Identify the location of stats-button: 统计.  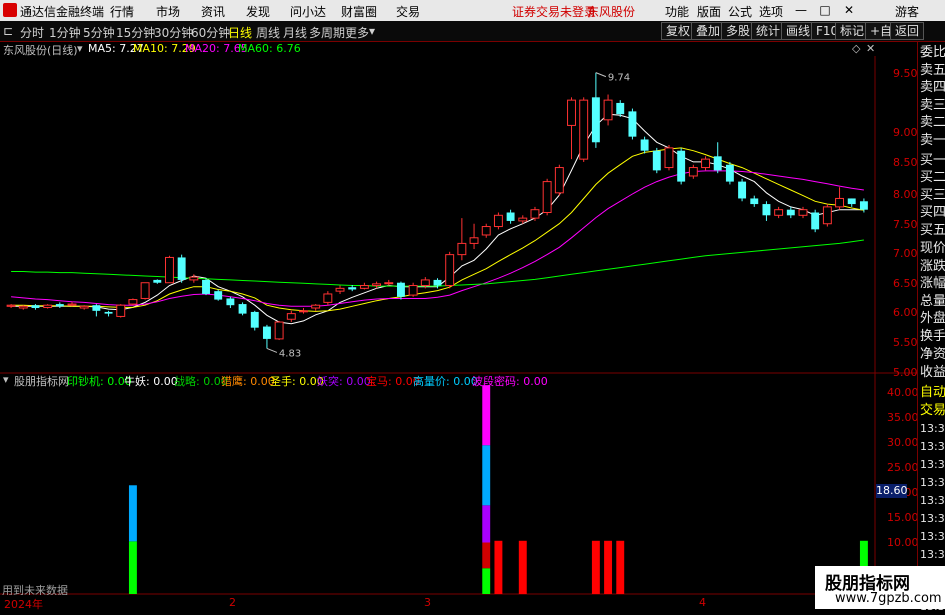
(768, 31).